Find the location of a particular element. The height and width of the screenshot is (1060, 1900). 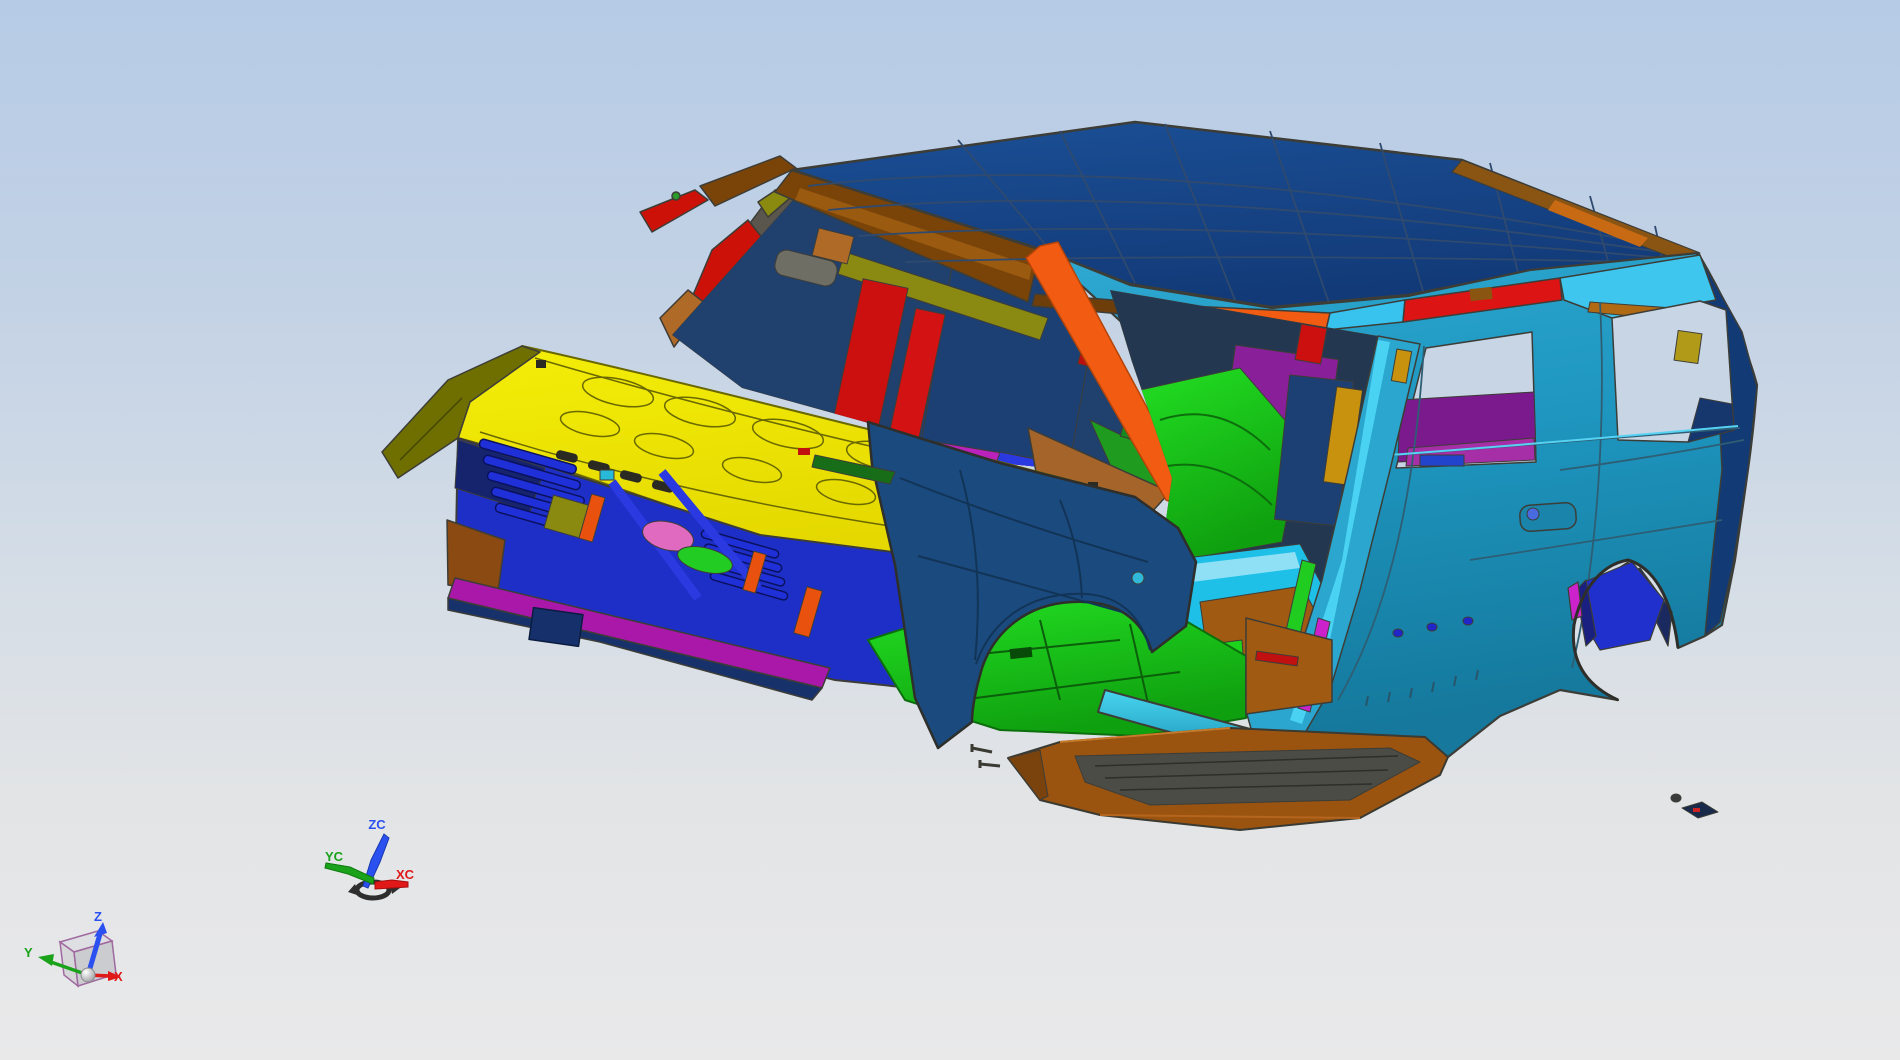

quarter-window is located at coordinates (1673, 371).